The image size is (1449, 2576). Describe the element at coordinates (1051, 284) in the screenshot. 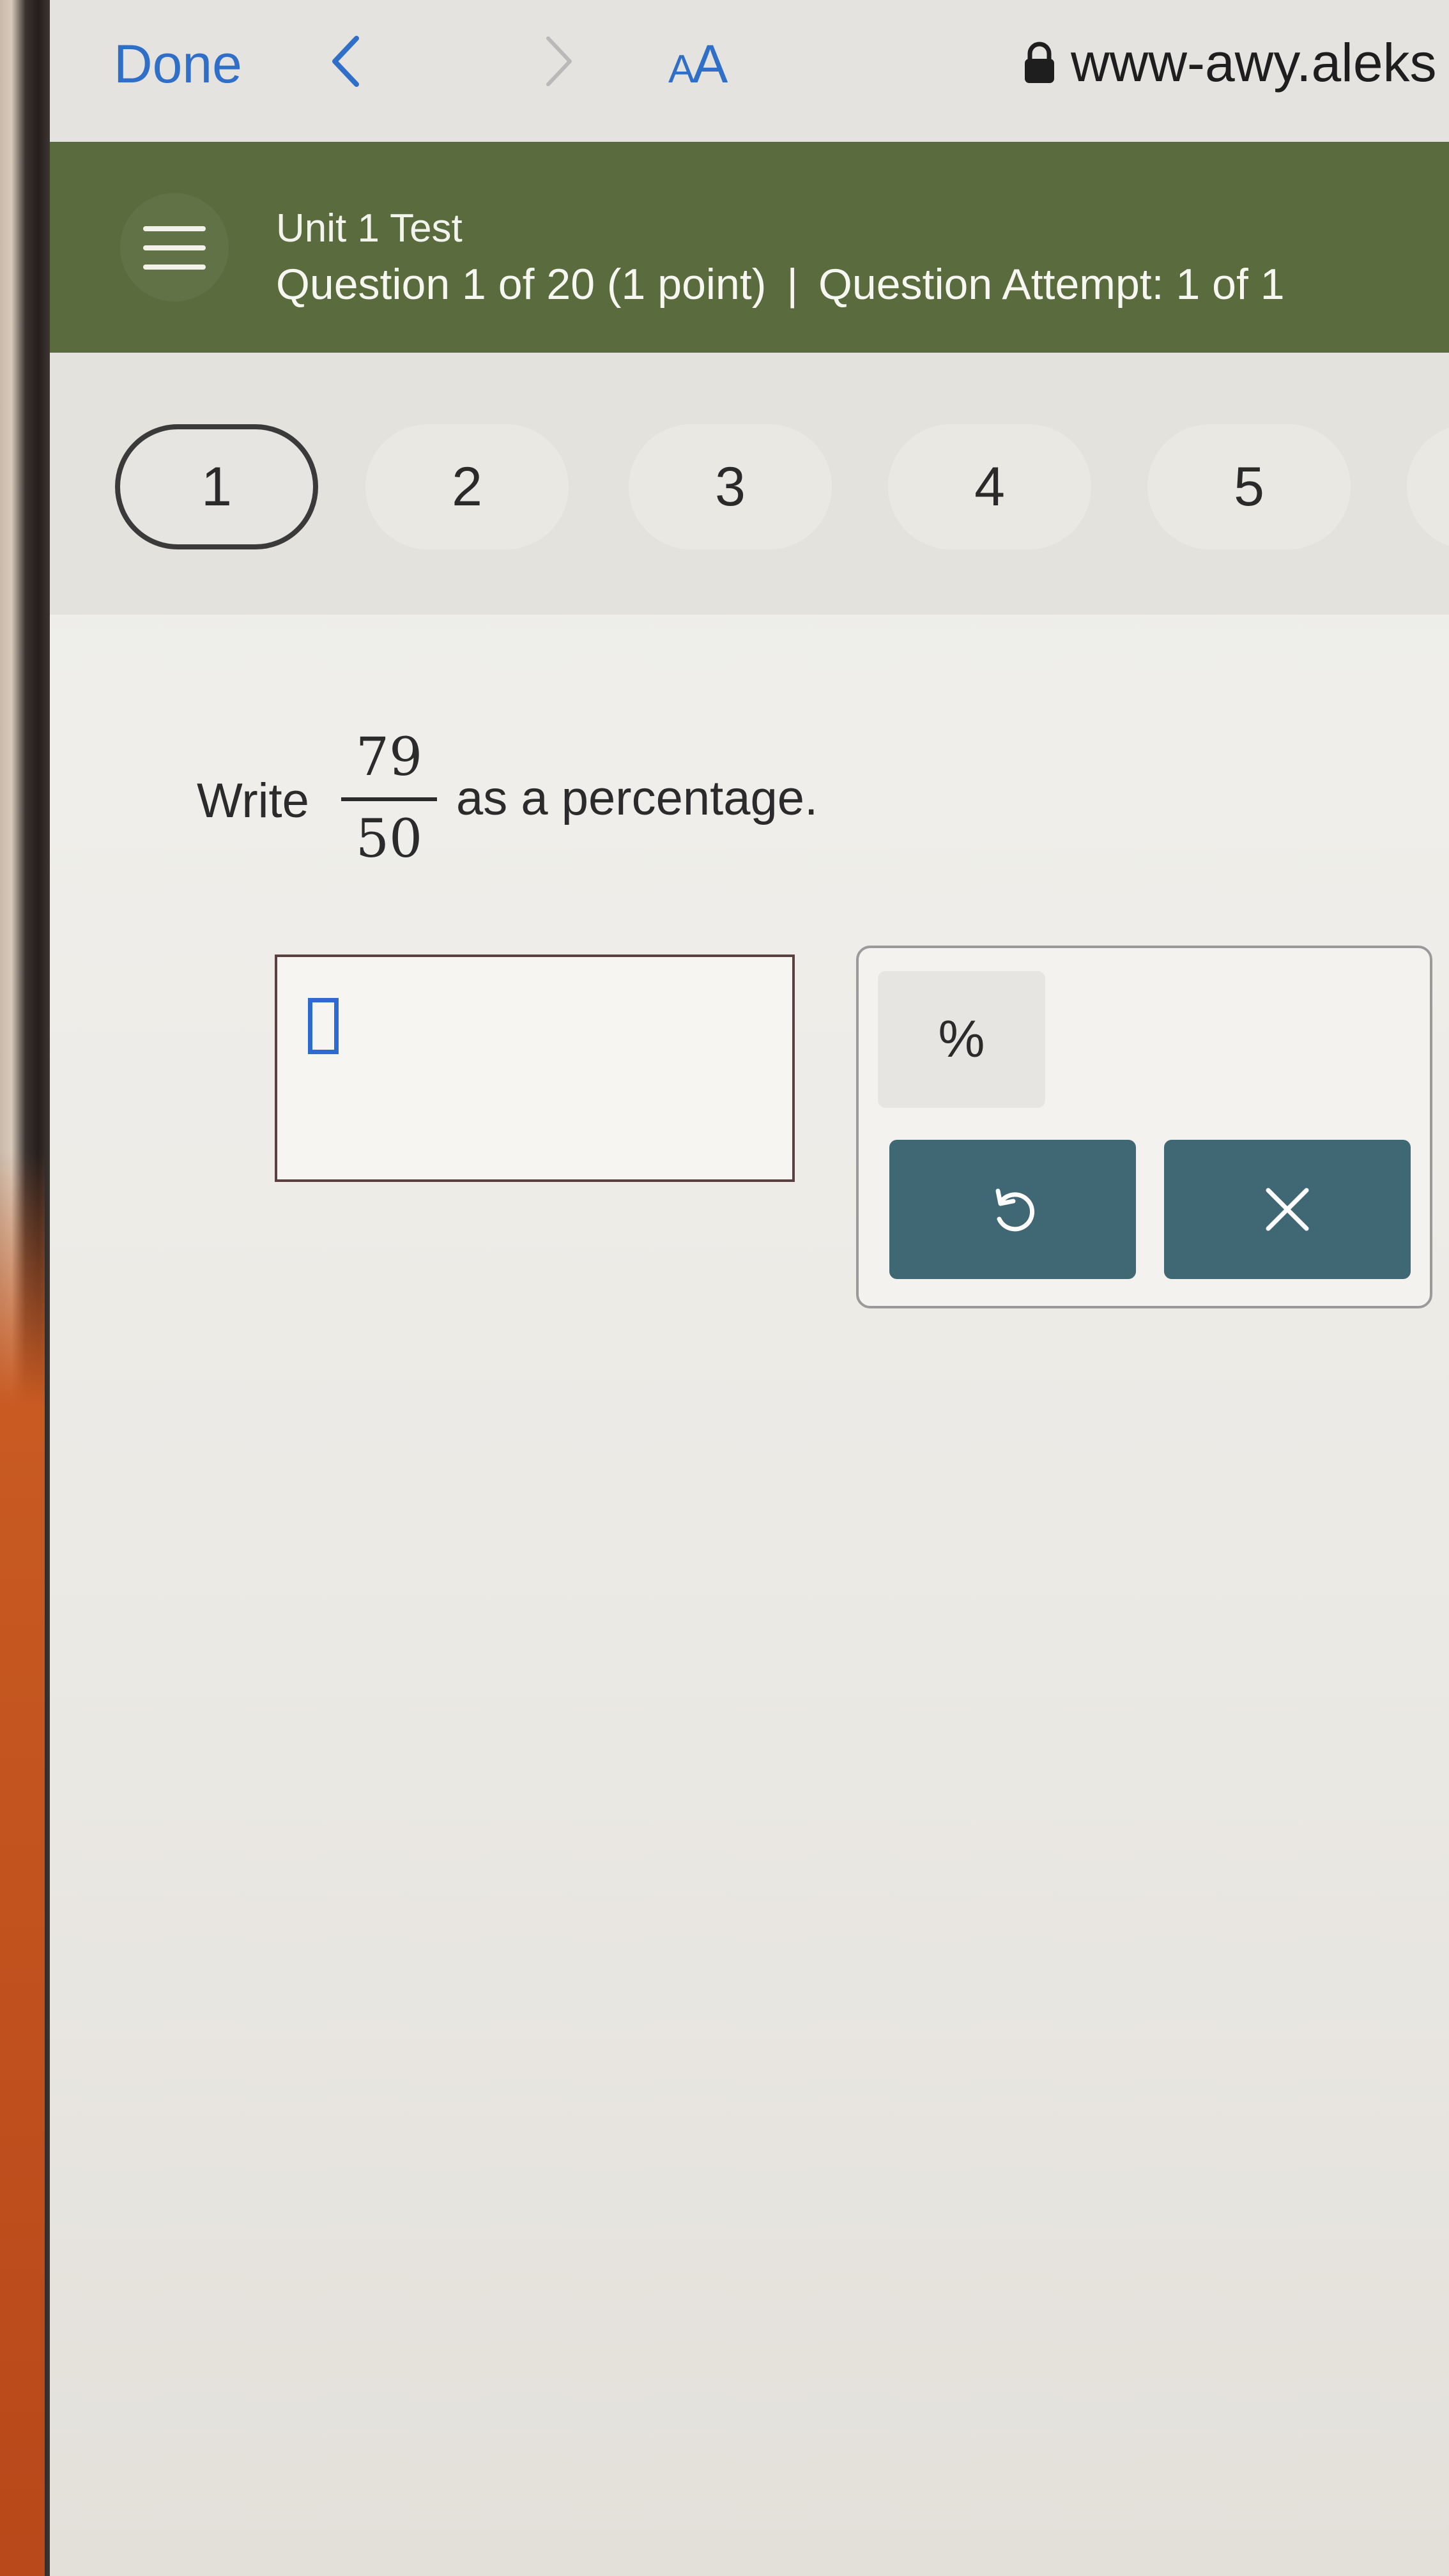

I see `attempt-info: Question Attempt: 1 of 1` at that location.